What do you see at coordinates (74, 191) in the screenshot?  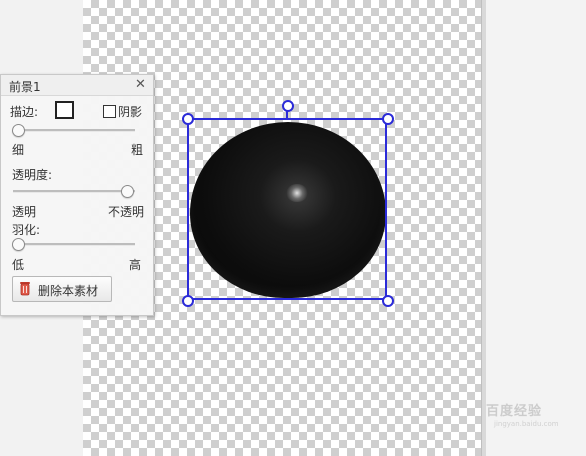 I see `opacity-slider-track` at bounding box center [74, 191].